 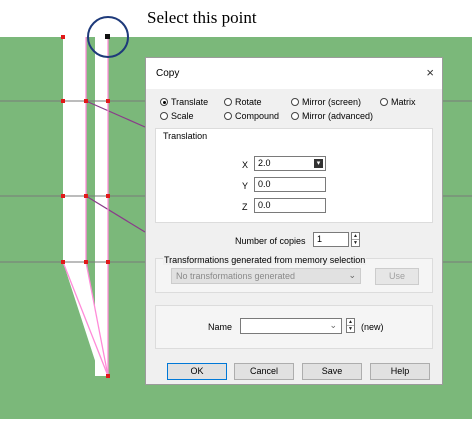 What do you see at coordinates (403, 102) in the screenshot?
I see `radio-label: Matrix` at bounding box center [403, 102].